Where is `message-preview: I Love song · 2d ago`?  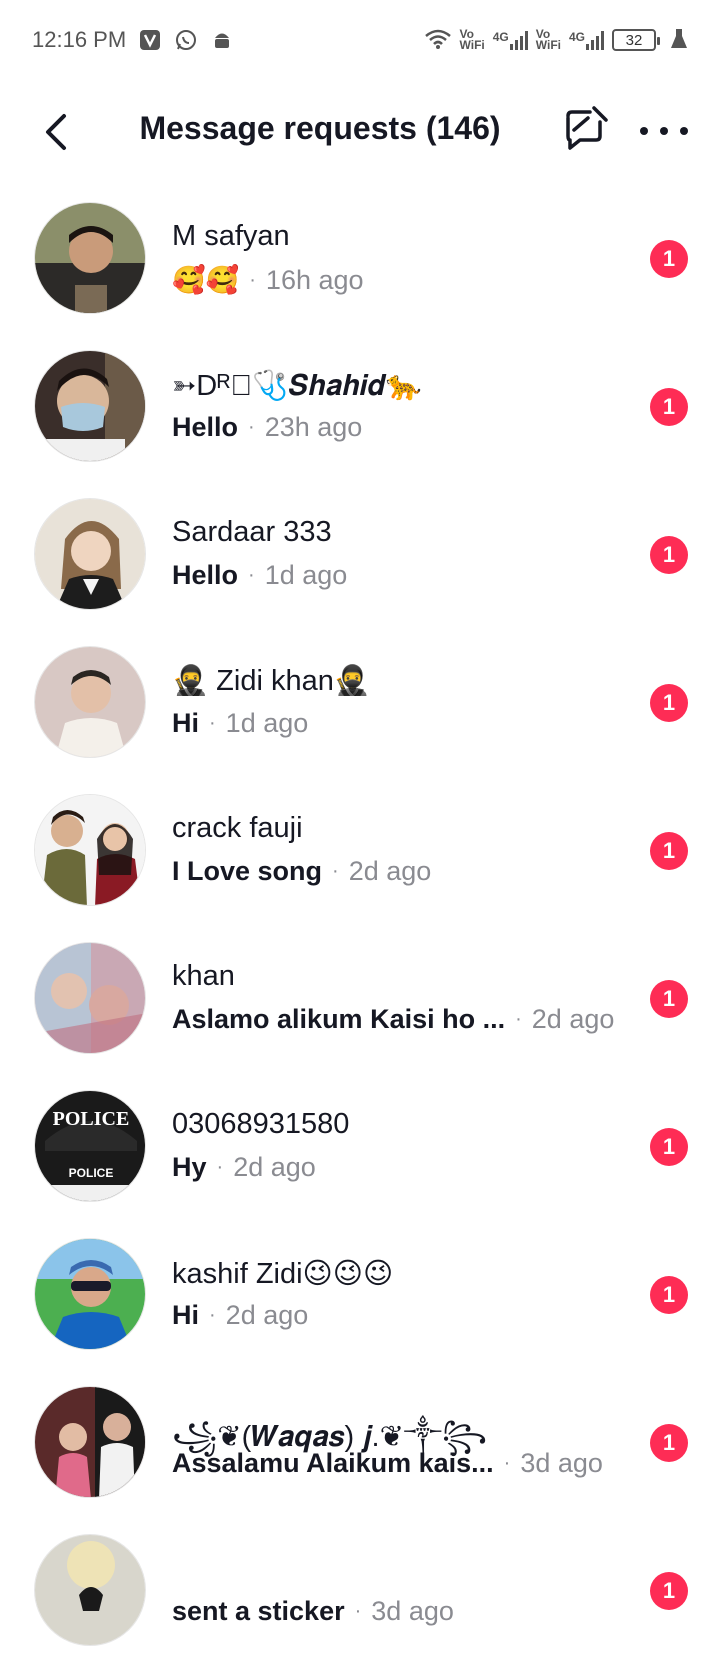 message-preview: I Love song · 2d ago is located at coordinates (301, 871).